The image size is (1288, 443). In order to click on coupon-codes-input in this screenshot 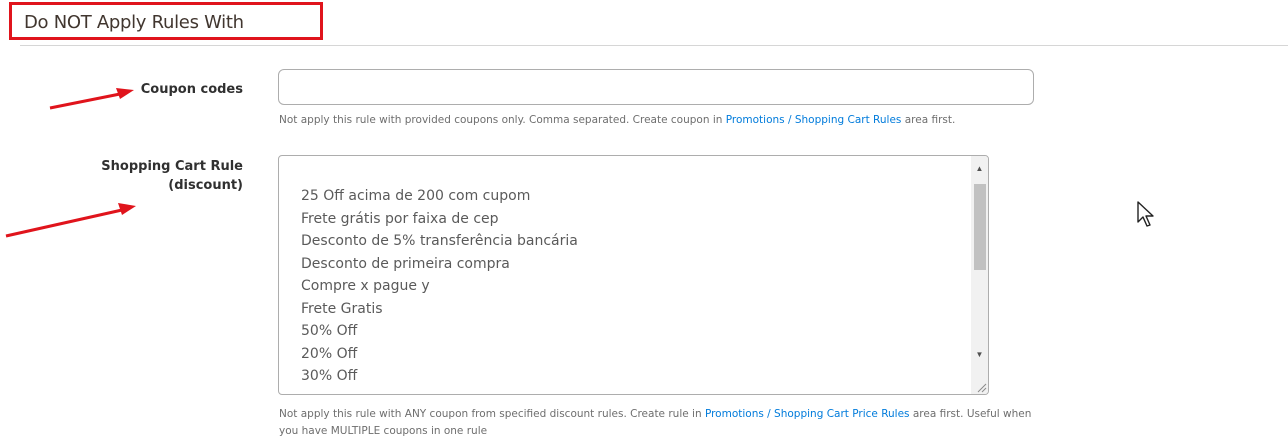, I will do `click(656, 87)`.